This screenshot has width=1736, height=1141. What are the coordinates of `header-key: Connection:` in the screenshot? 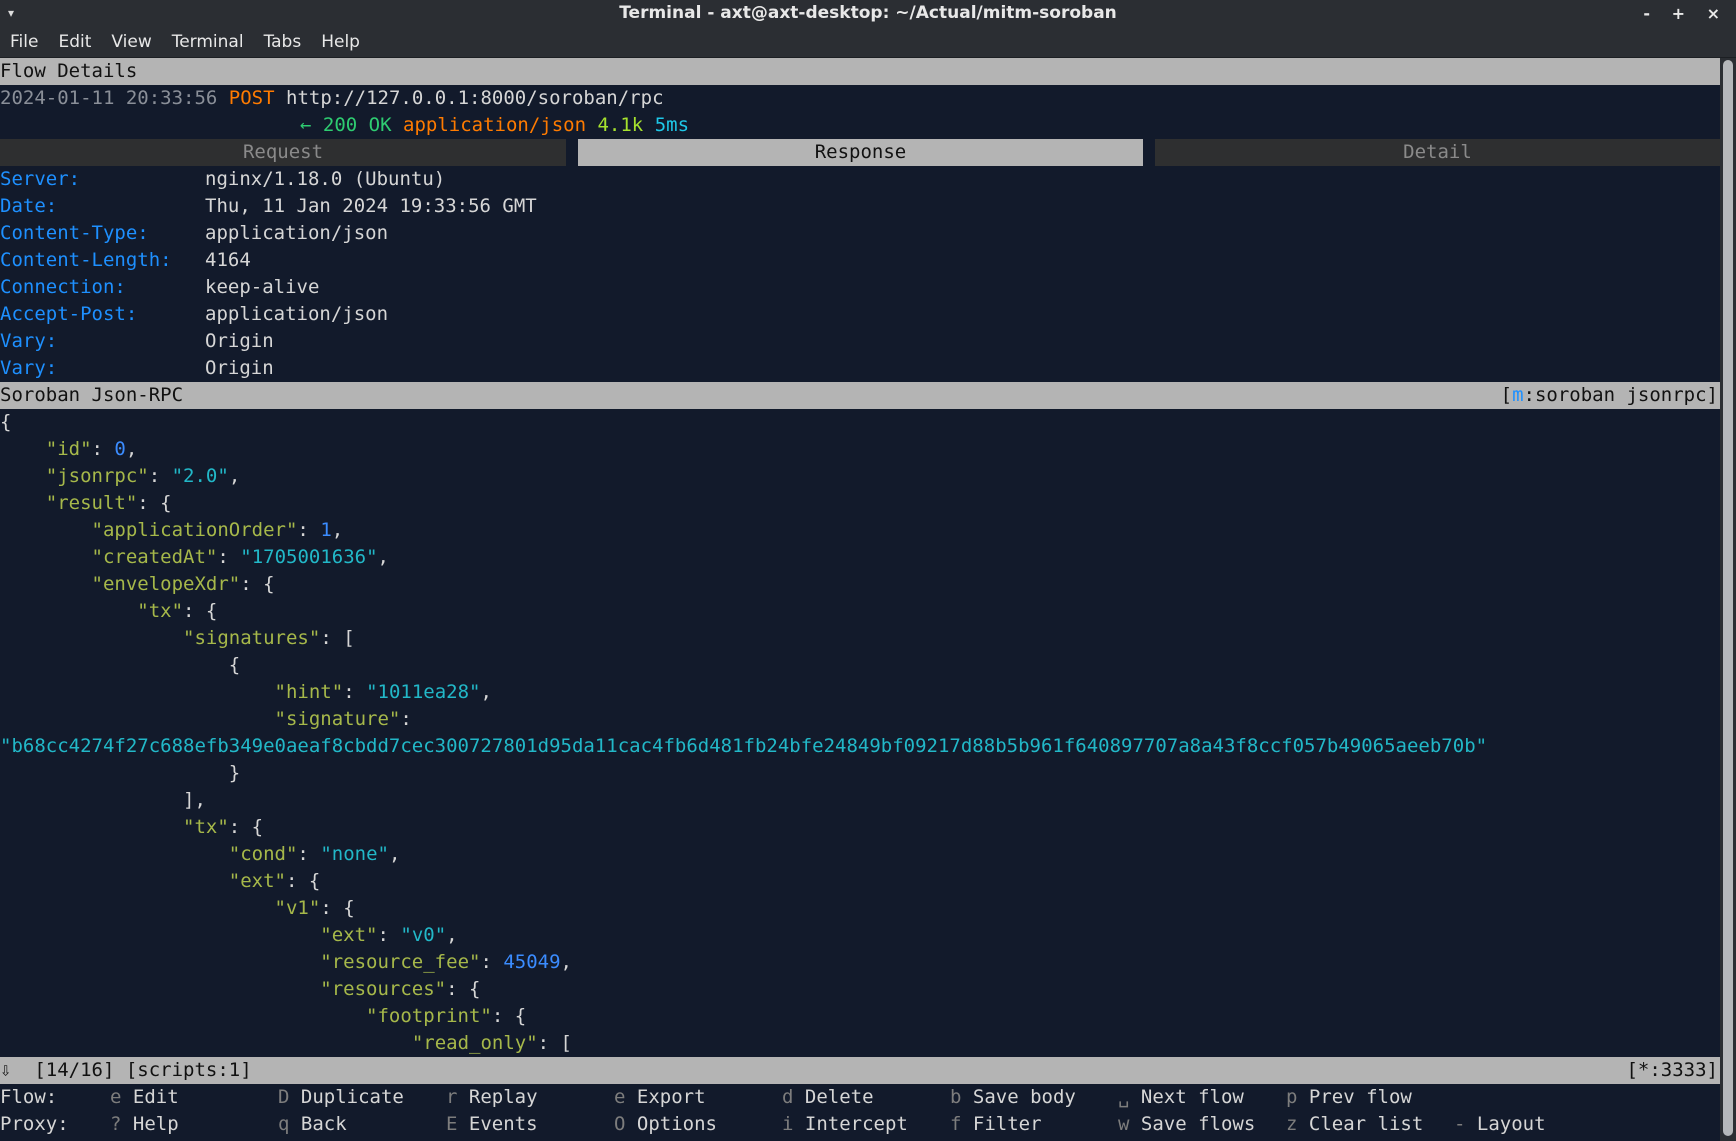 It's located at (63, 287).